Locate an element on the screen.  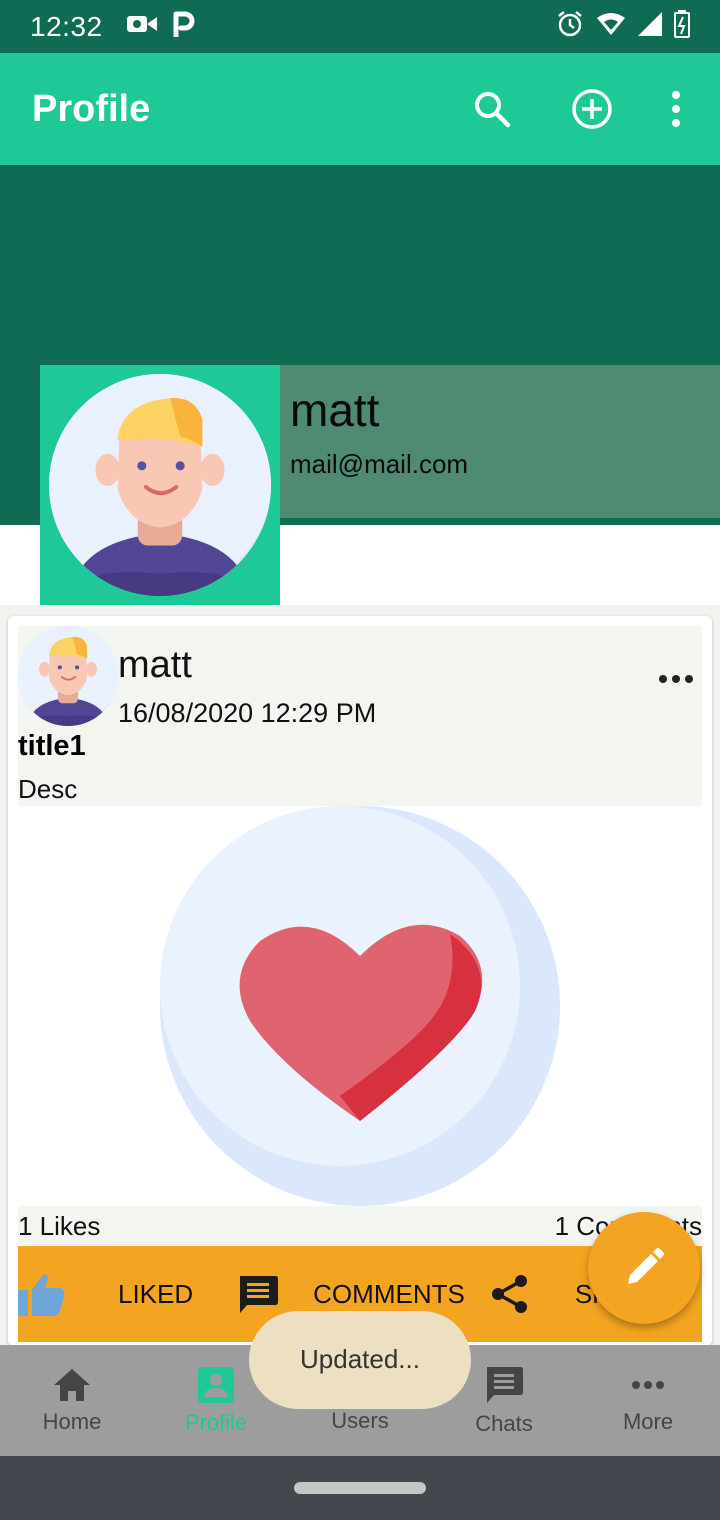
post-description: Desc is located at coordinates (48, 789).